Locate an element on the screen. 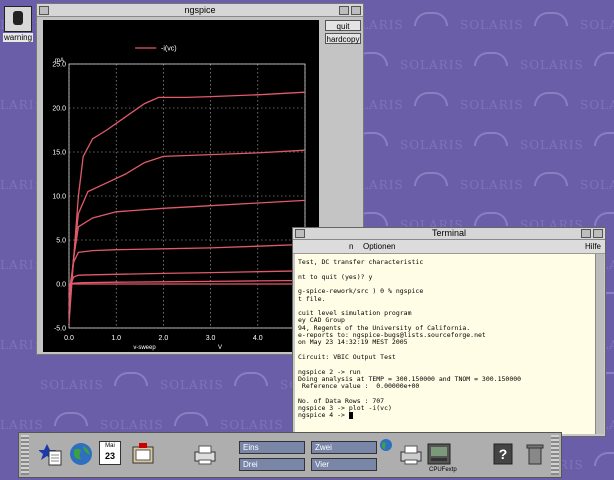 This screenshot has height=480, width=614. globe-small-icon is located at coordinates (386, 444).